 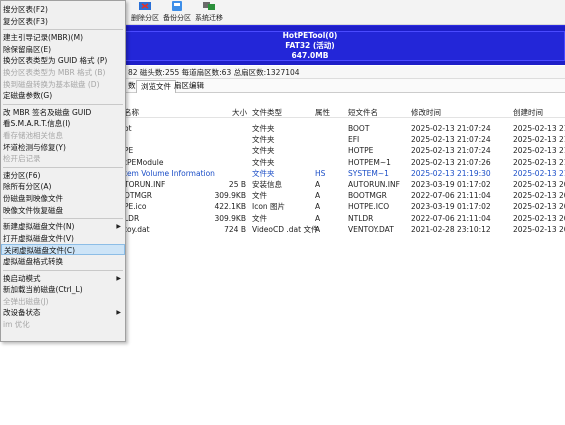 What do you see at coordinates (22, 159) in the screenshot?
I see `menu-item-label: 检开启记录` at bounding box center [22, 159].